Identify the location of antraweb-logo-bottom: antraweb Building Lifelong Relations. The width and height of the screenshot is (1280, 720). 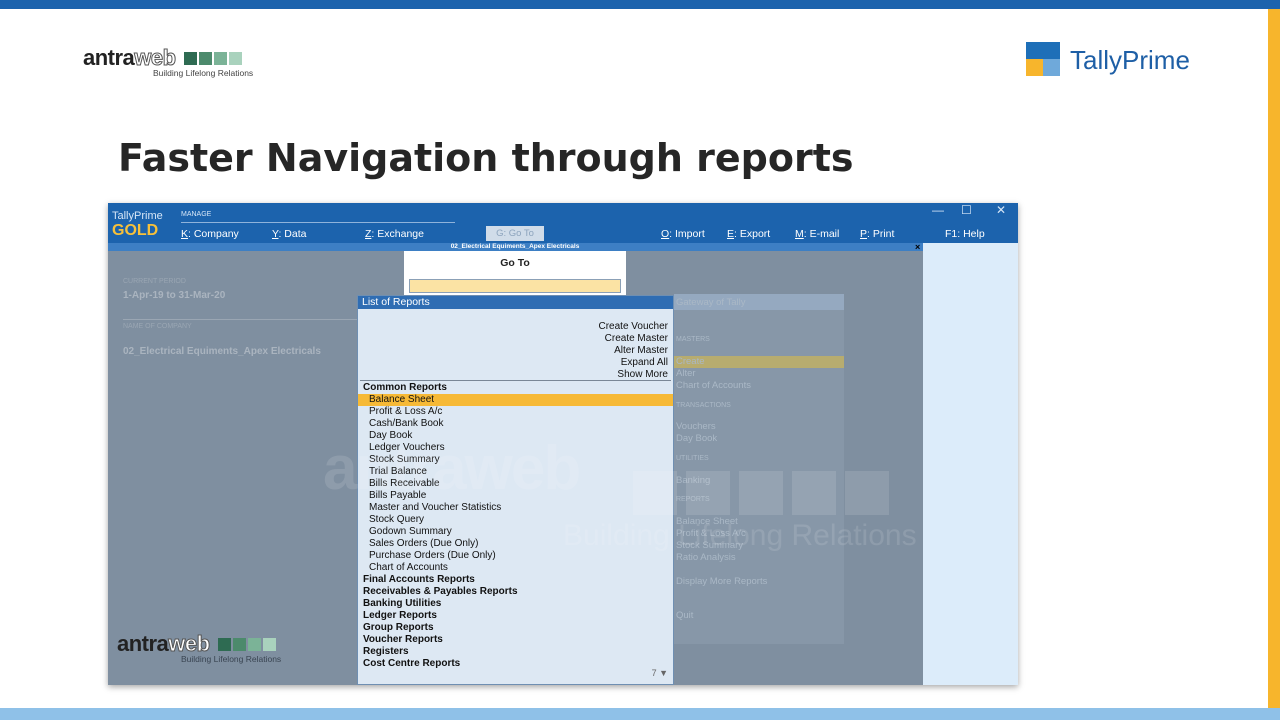
(199, 647).